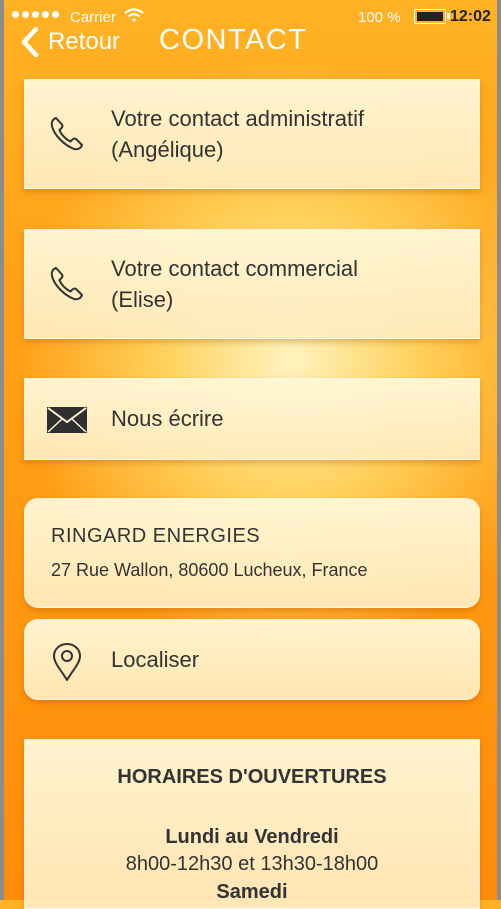 The height and width of the screenshot is (909, 501). Describe the element at coordinates (252, 777) in the screenshot. I see `opening-hours-title: HORAIRES D'OUVERTURES` at that location.